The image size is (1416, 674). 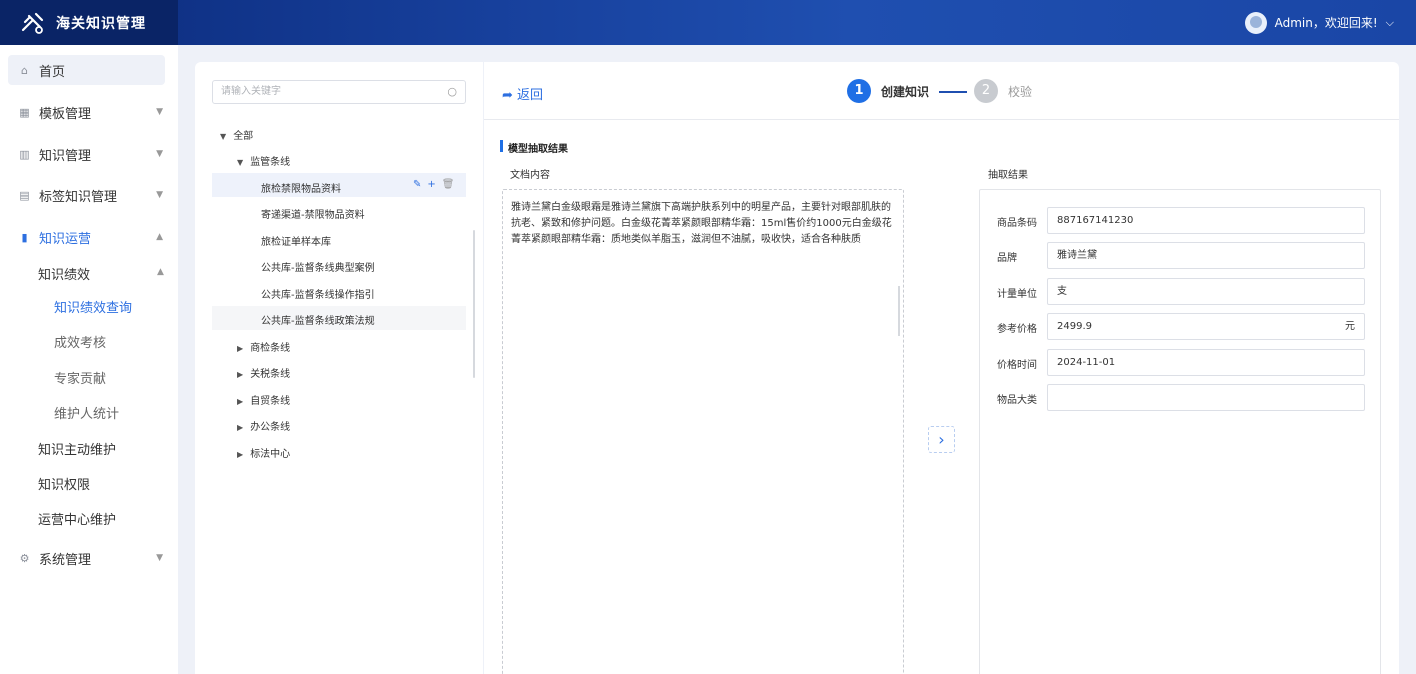 What do you see at coordinates (24, 237) in the screenshot?
I see `chart-icon: ▮` at bounding box center [24, 237].